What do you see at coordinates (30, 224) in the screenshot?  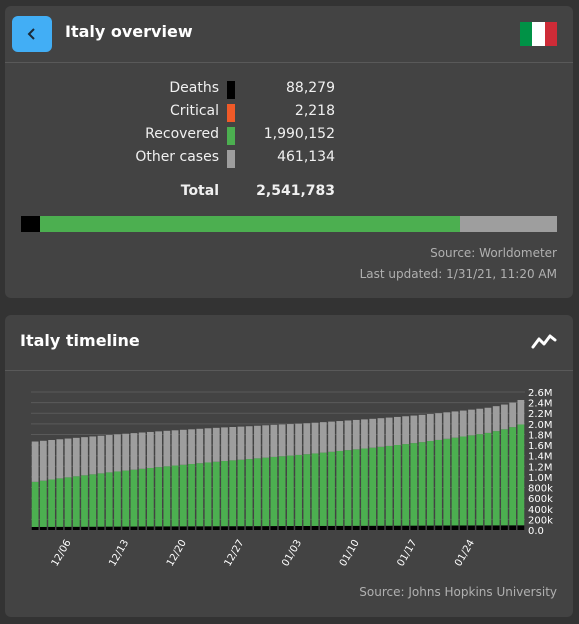 I see `bar-segment-deaths` at bounding box center [30, 224].